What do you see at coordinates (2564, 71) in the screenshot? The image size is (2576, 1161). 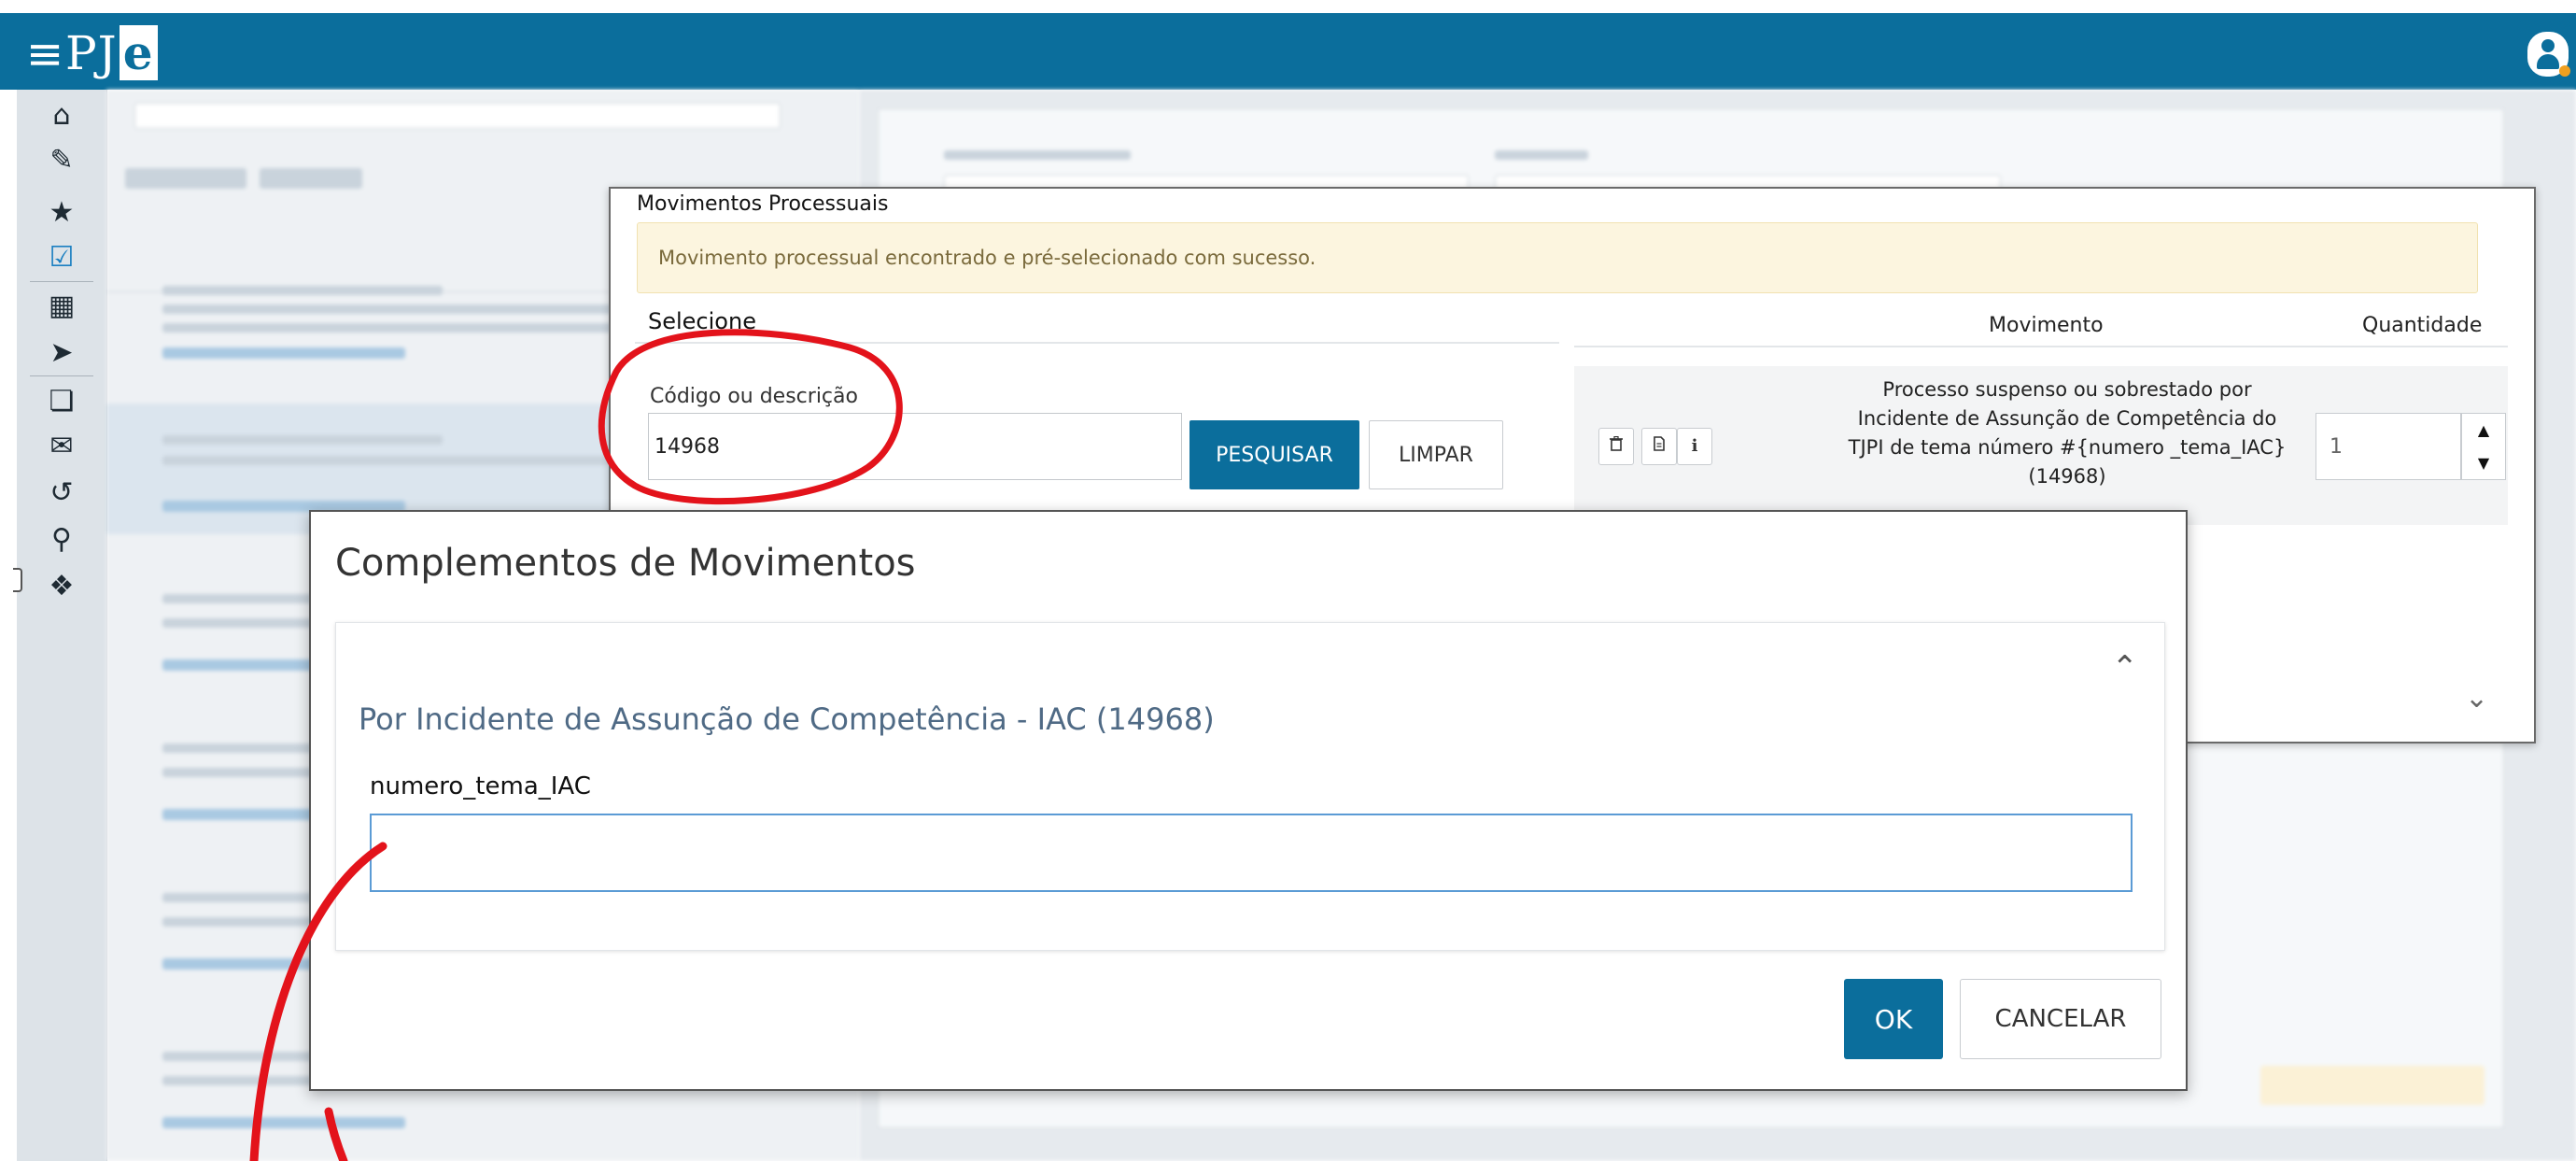 I see `notification-dot` at bounding box center [2564, 71].